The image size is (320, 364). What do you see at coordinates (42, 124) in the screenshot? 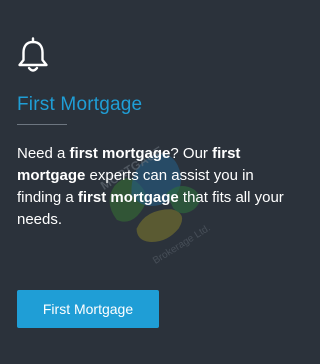
I see `title-divider` at bounding box center [42, 124].